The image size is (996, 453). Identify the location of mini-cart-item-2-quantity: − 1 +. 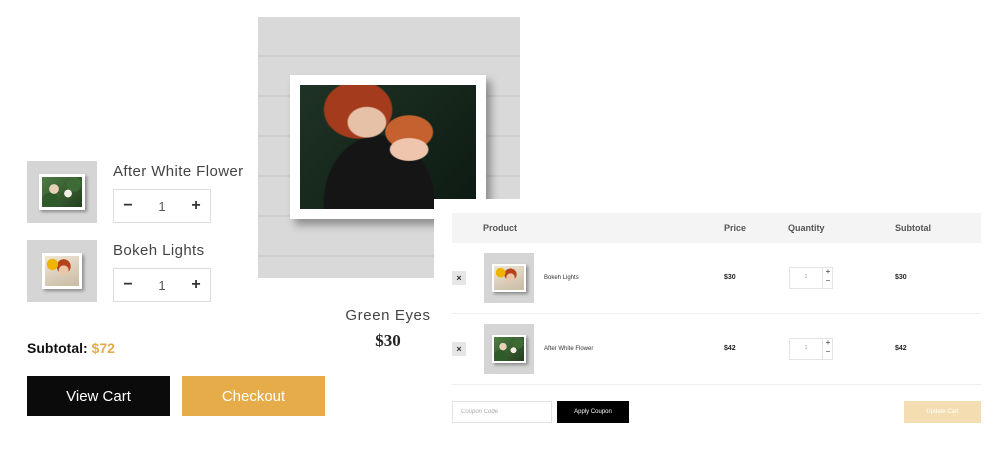
(162, 285).